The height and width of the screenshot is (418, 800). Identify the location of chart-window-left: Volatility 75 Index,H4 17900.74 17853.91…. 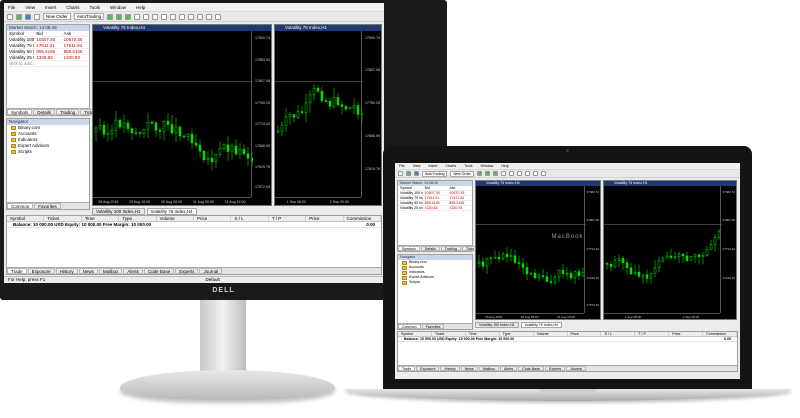
(182, 115).